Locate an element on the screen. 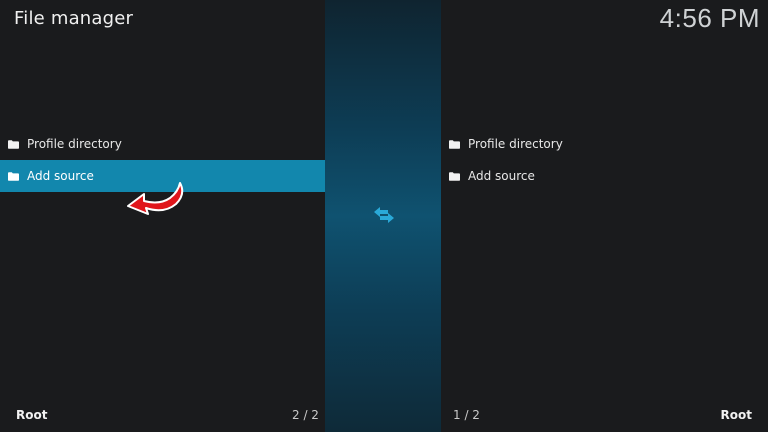  left-footer-path: Root is located at coordinates (31, 415).